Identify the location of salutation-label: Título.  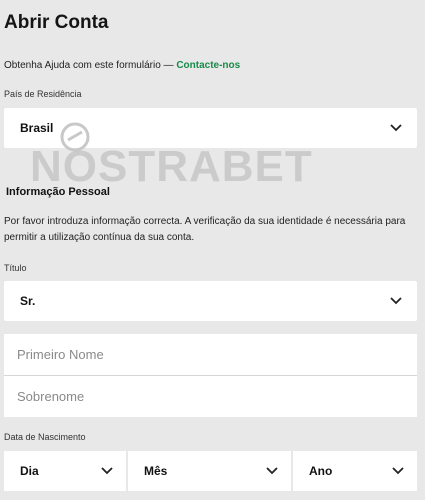
(15, 268).